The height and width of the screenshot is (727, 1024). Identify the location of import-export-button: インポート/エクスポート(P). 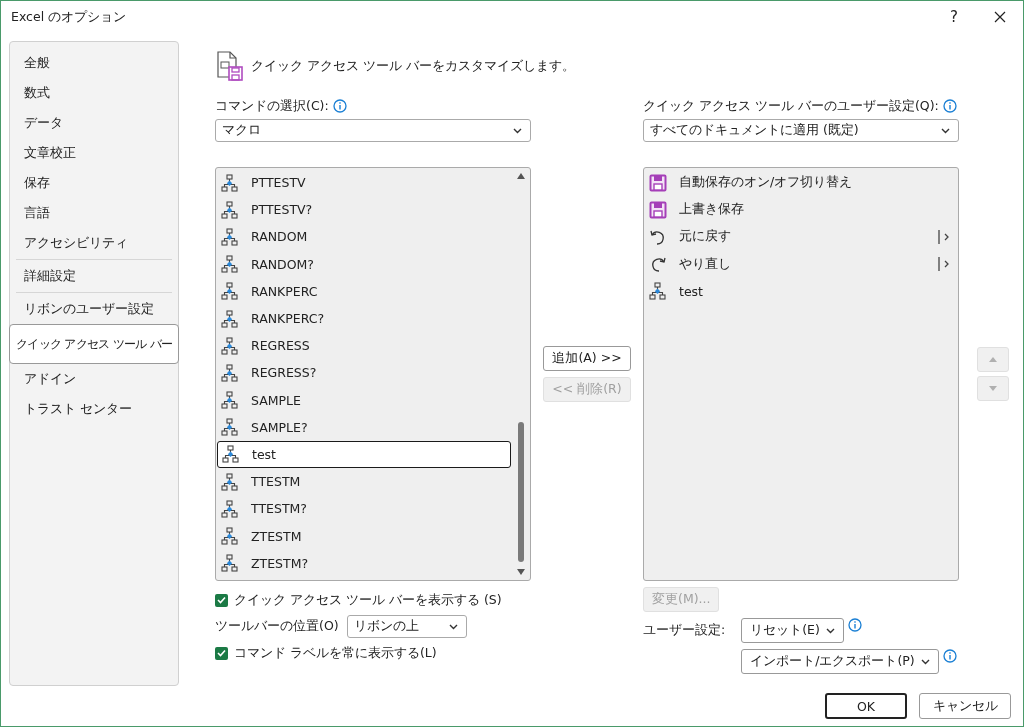
(840, 661).